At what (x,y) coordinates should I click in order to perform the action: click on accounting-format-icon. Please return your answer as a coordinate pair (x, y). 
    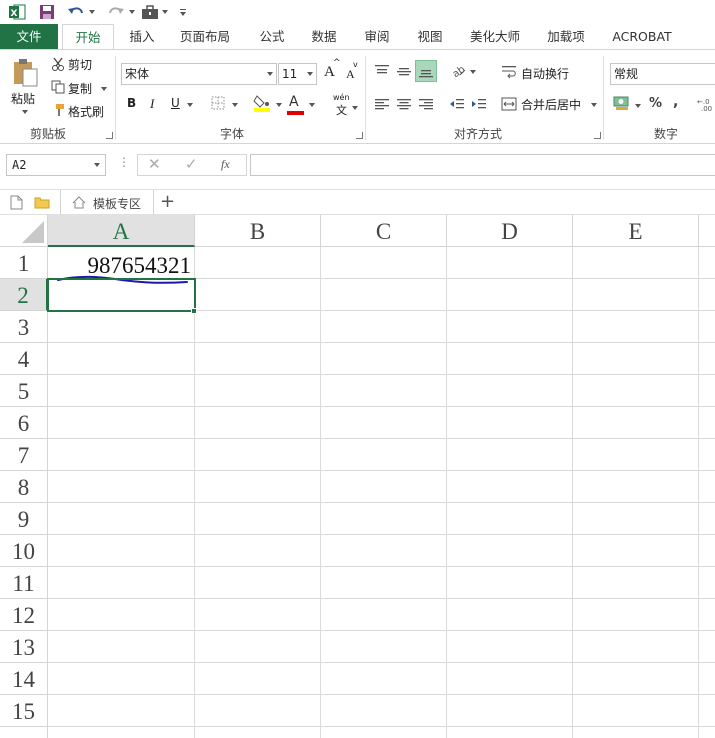
    Looking at the image, I should click on (622, 103).